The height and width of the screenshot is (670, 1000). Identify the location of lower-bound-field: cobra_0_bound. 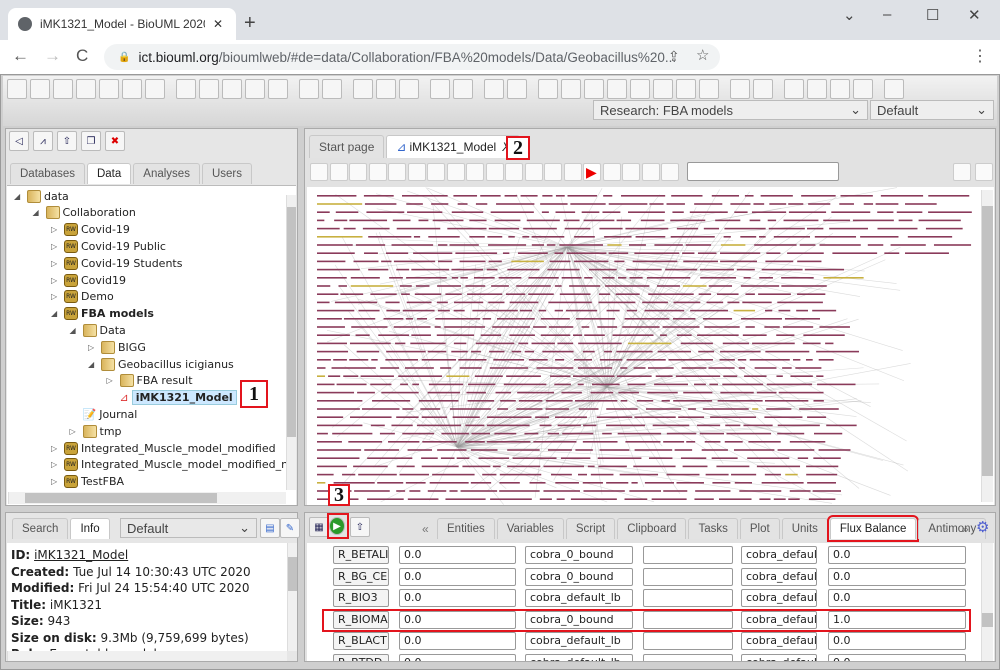
(579, 555).